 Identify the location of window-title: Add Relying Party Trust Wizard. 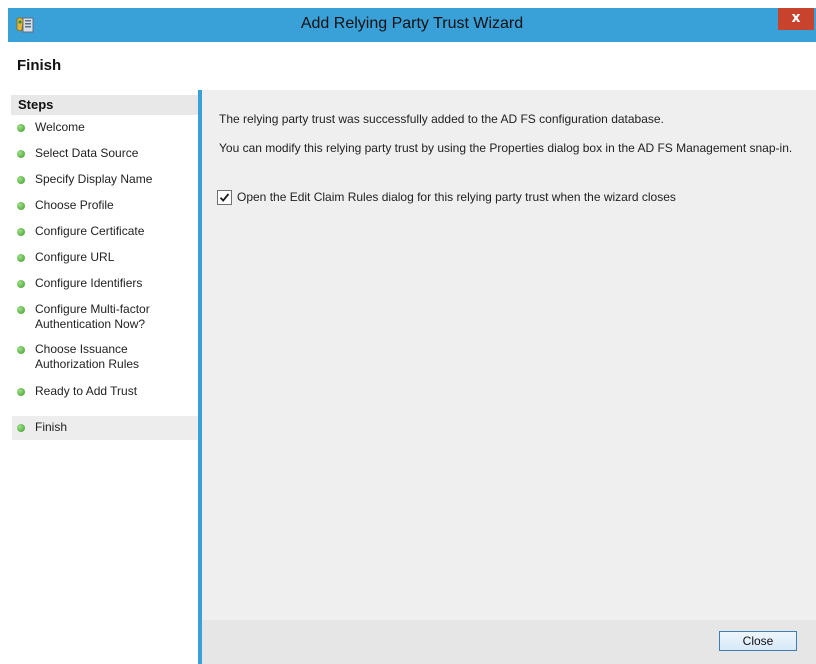
(412, 23).